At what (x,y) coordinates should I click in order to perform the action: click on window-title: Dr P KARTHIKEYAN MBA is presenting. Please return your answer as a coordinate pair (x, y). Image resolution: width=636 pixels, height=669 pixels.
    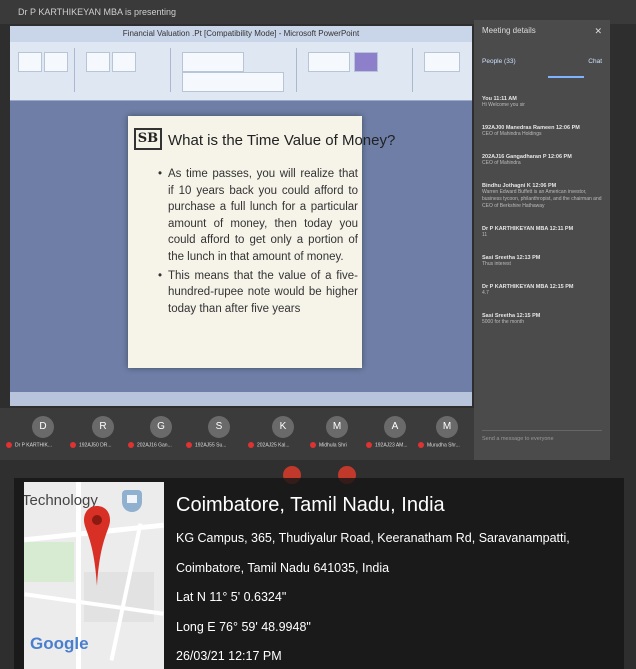
    Looking at the image, I should click on (97, 12).